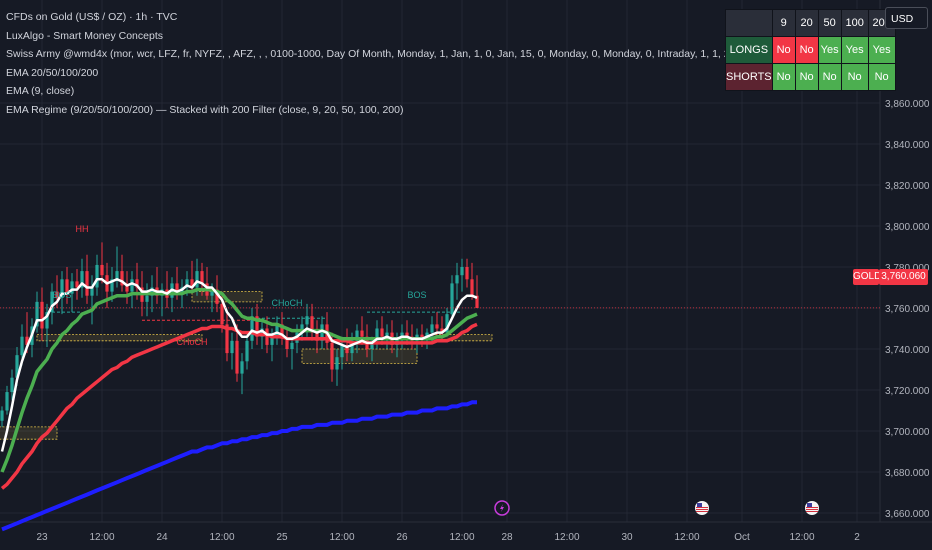  What do you see at coordinates (907, 309) in the screenshot?
I see `y-tick-label: 3,760.000` at bounding box center [907, 309].